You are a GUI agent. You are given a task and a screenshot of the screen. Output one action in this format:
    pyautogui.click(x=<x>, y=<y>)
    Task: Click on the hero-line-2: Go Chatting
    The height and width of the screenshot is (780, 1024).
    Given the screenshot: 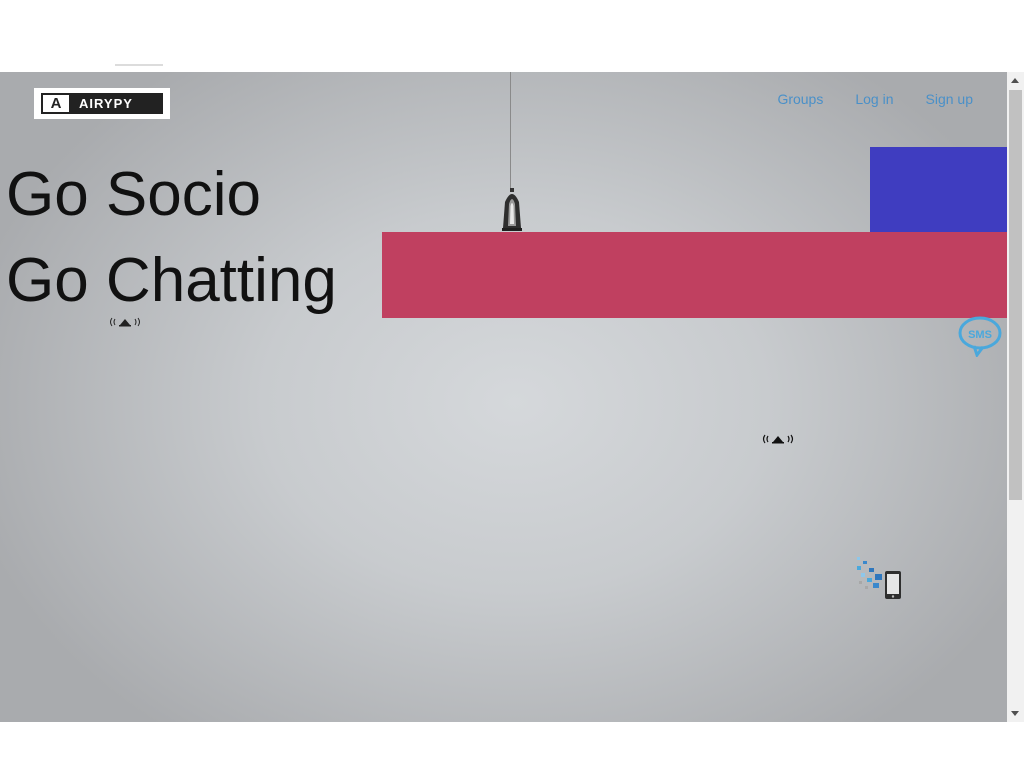 What is the action you would take?
    pyautogui.click(x=171, y=280)
    